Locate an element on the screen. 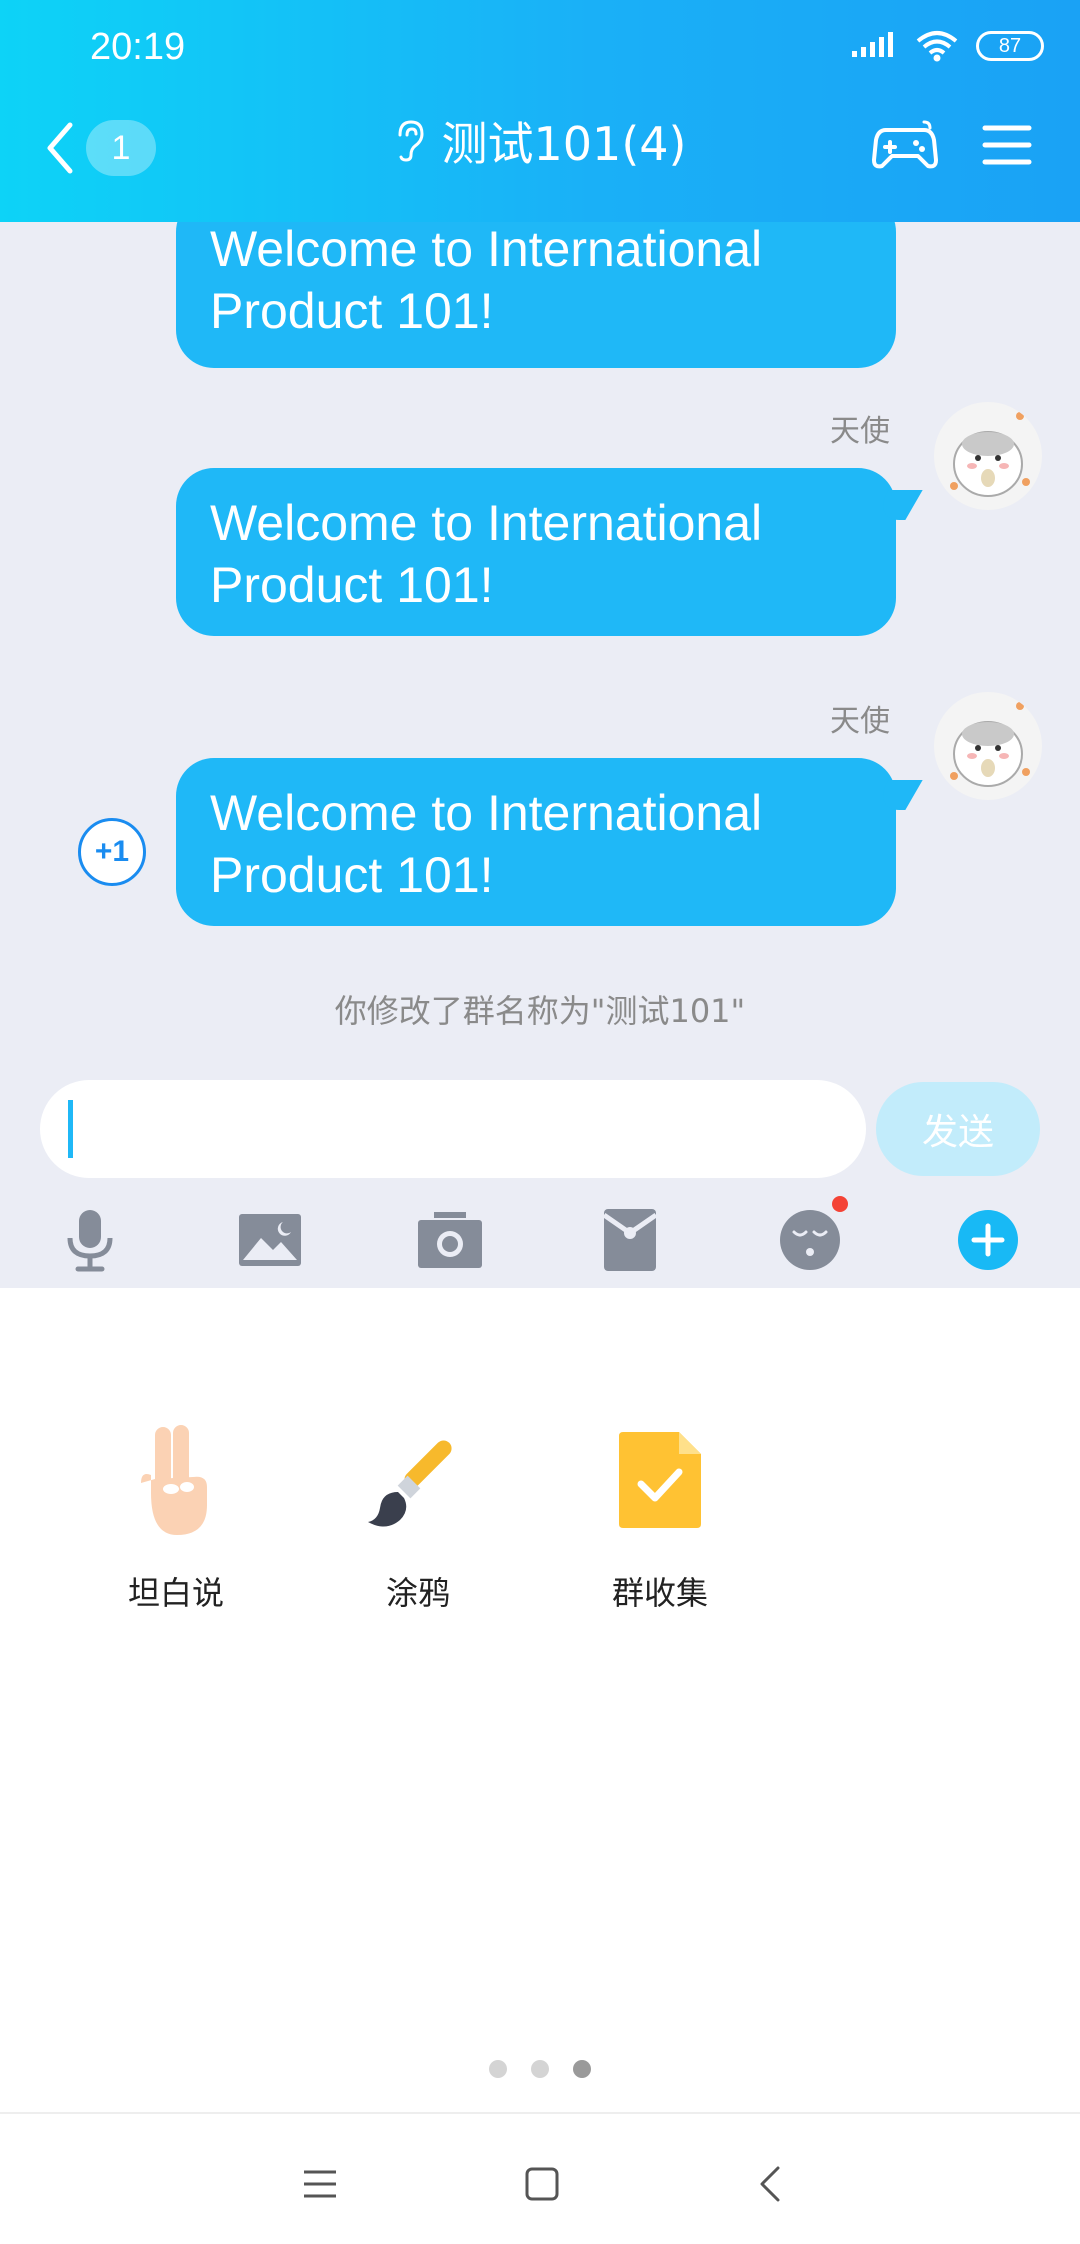 The image size is (1080, 2244). app-label: 坦白说 is located at coordinates (175, 1593).